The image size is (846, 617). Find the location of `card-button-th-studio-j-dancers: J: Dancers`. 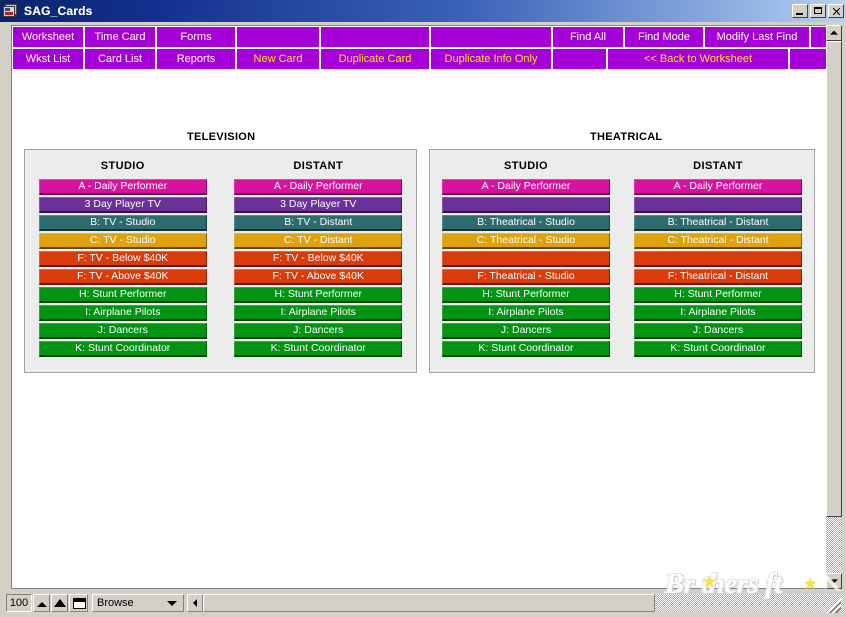

card-button-th-studio-j-dancers: J: Dancers is located at coordinates (526, 331).